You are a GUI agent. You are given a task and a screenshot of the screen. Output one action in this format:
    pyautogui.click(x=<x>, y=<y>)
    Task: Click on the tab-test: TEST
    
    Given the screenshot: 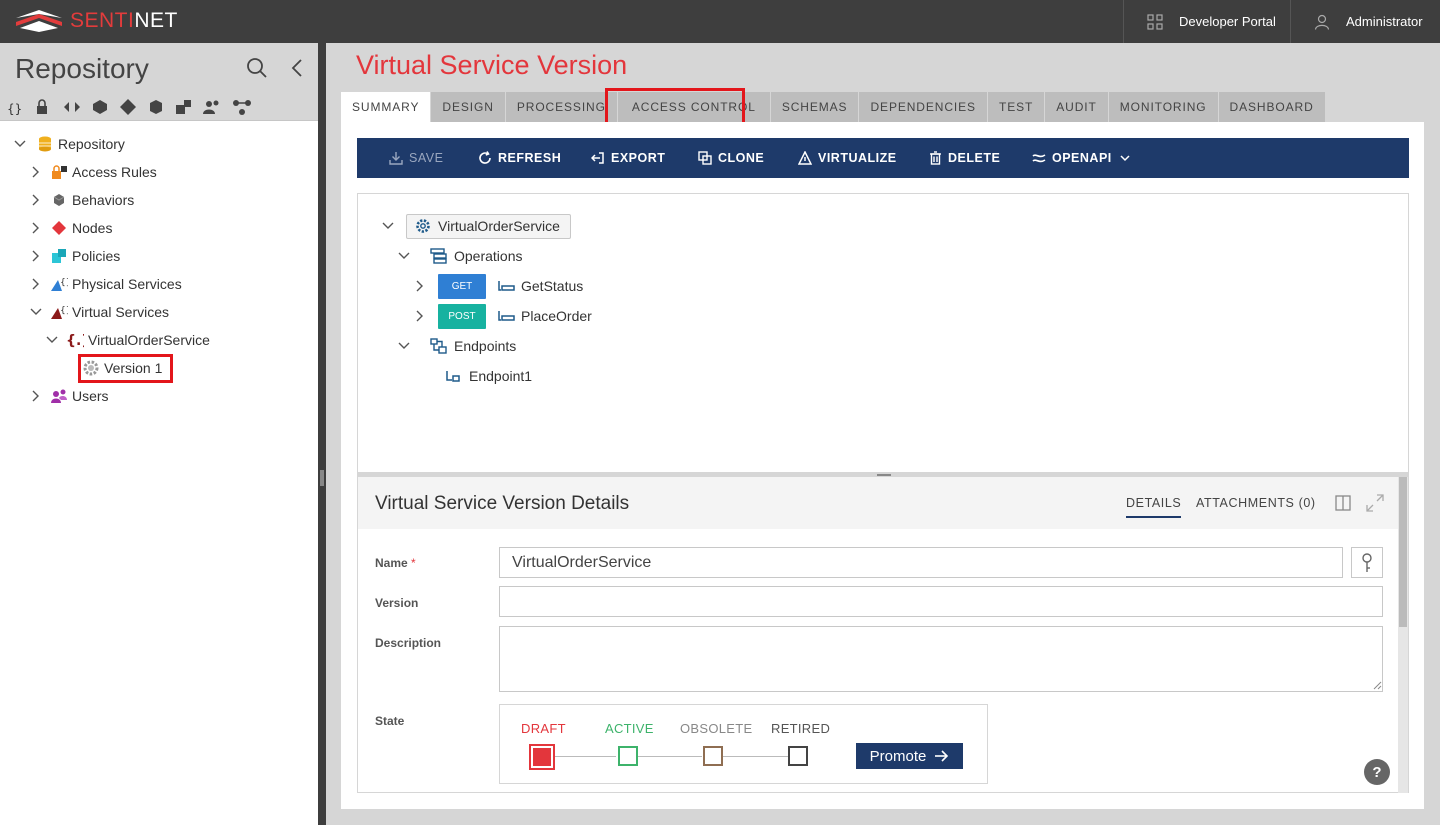 What is the action you would take?
    pyautogui.click(x=1016, y=107)
    